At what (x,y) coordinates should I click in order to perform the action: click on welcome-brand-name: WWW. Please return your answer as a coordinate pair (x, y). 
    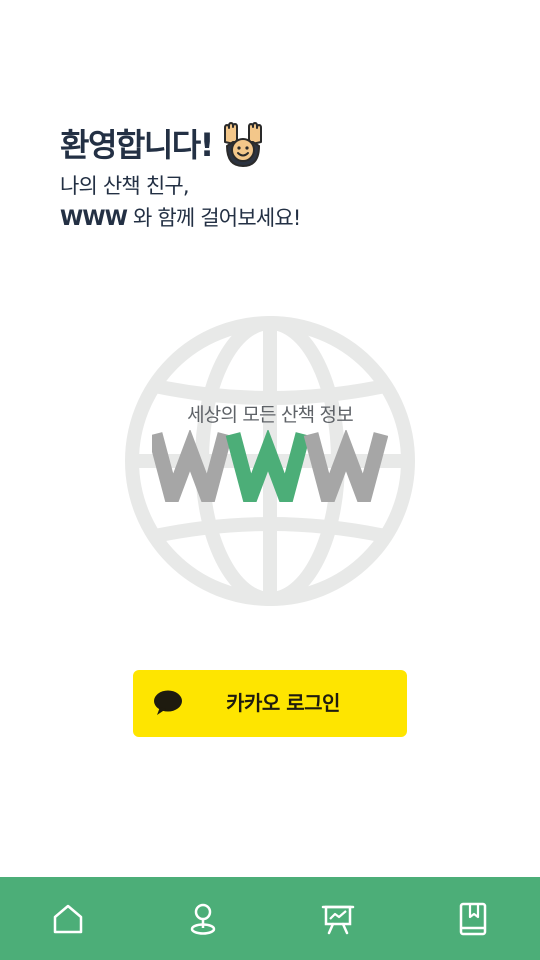
    Looking at the image, I should click on (94, 218).